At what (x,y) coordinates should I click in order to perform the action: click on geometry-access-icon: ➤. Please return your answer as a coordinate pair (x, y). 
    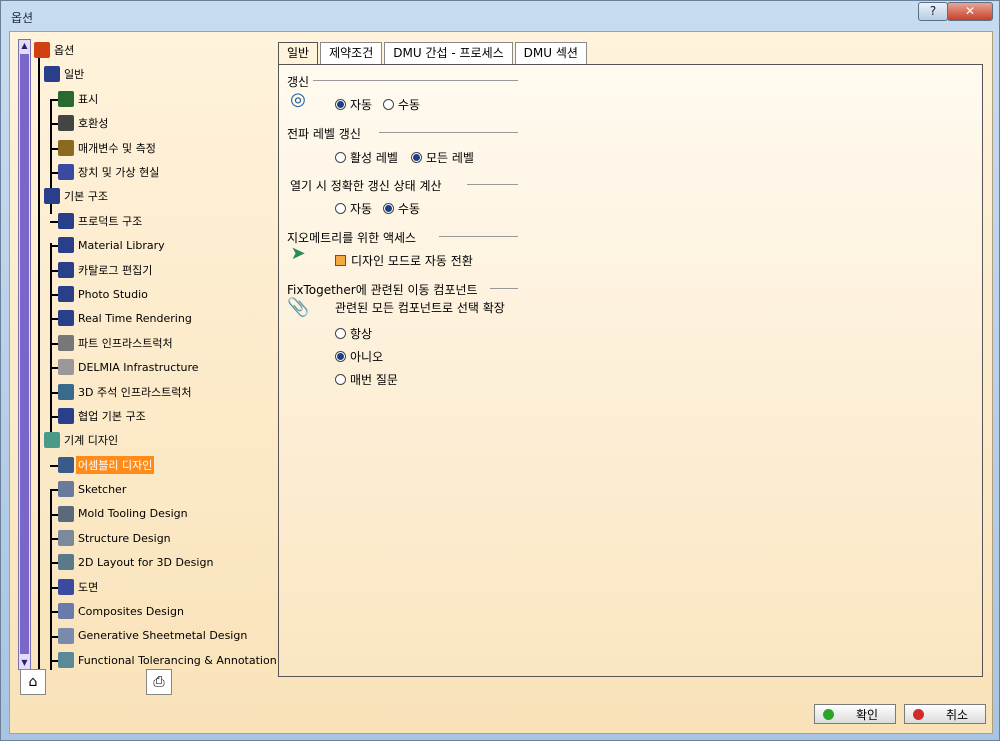
    Looking at the image, I should click on (298, 253).